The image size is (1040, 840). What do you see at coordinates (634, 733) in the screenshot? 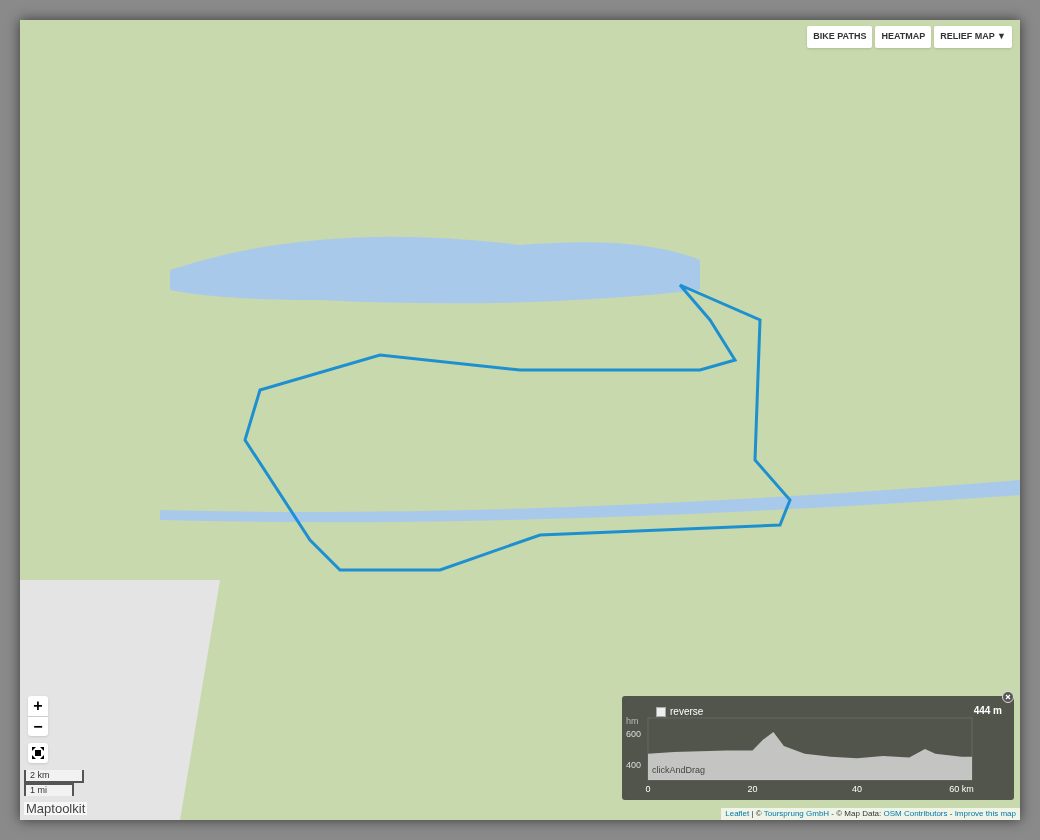
I see `axis-tick-label: 600` at bounding box center [634, 733].